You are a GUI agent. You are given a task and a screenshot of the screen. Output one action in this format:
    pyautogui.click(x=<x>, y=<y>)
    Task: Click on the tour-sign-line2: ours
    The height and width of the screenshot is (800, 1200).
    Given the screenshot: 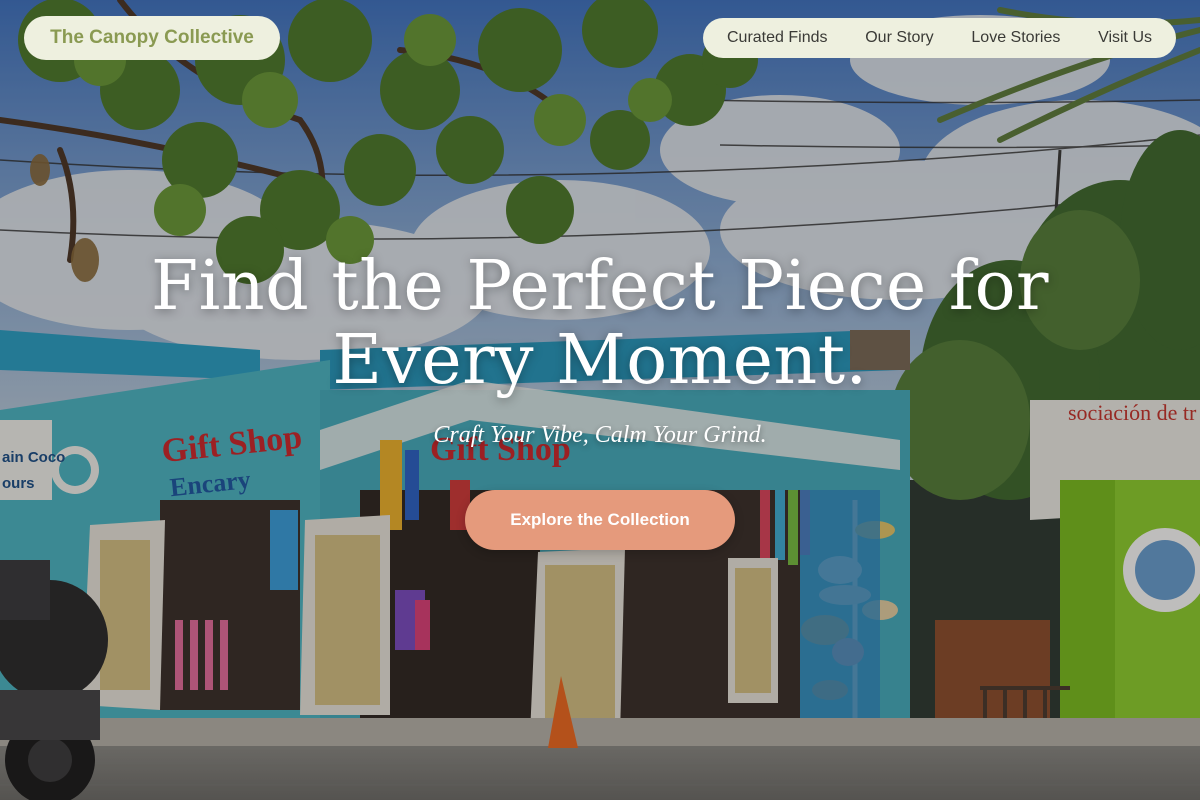 What is the action you would take?
    pyautogui.click(x=18, y=483)
    